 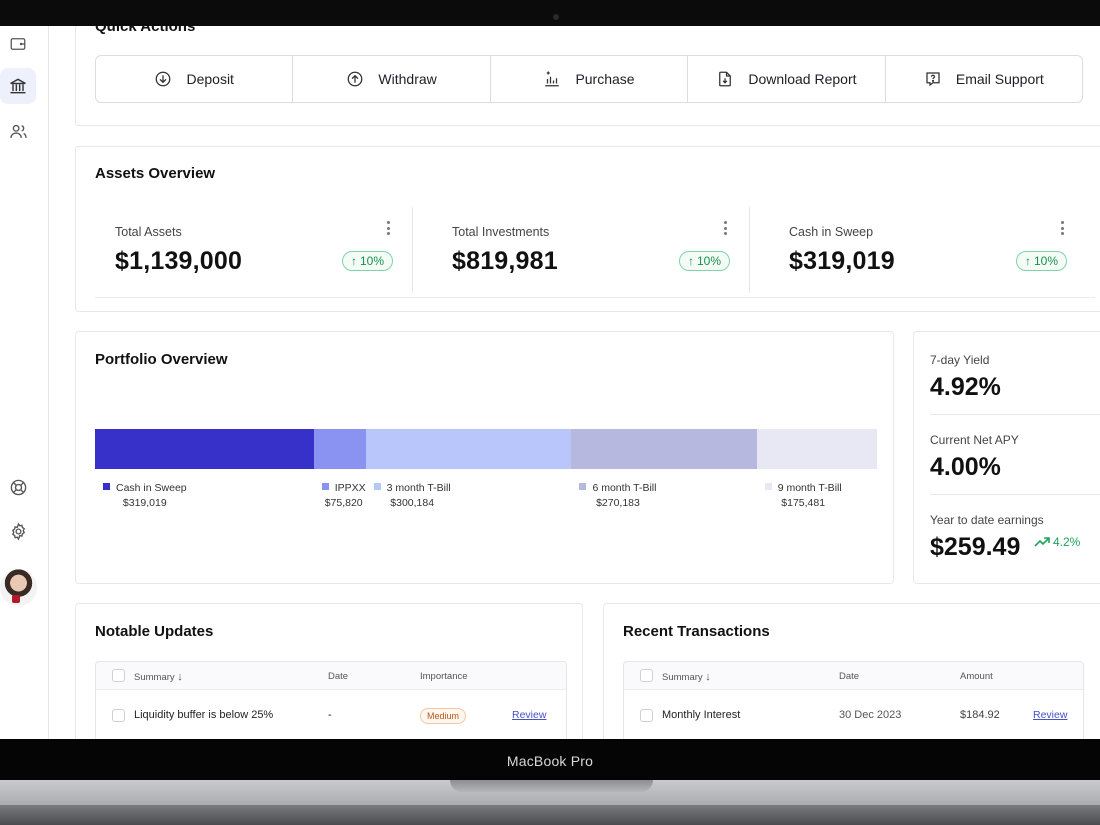 What do you see at coordinates (550, 761) in the screenshot?
I see `device-label: MacBook Pro` at bounding box center [550, 761].